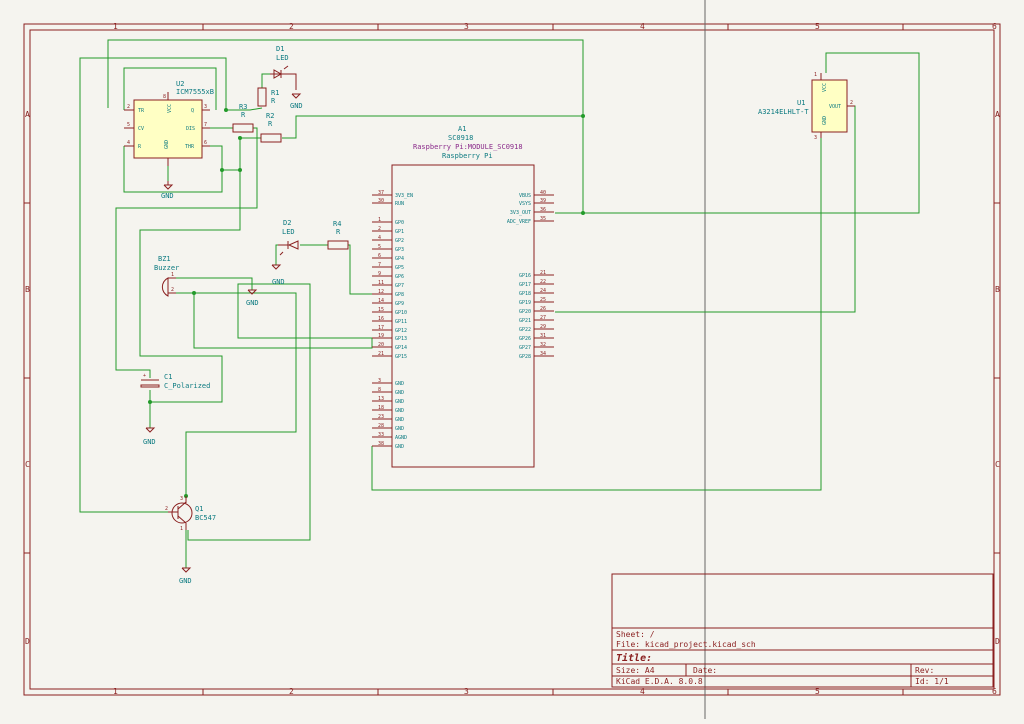 This screenshot has width=1024, height=724. What do you see at coordinates (388, 382) in the screenshot?
I see `a1-pin-gnd: 3 GND` at bounding box center [388, 382].